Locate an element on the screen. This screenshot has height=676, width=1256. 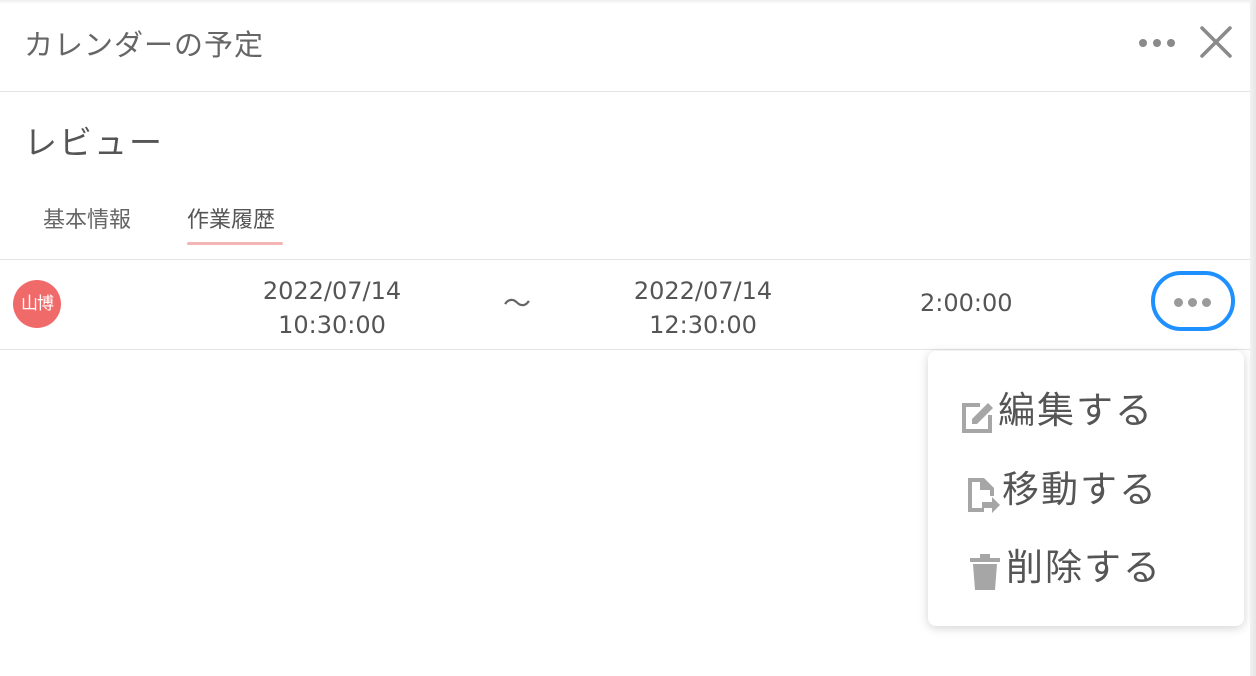
menu-item-delete: 削除する is located at coordinates (1101, 568).